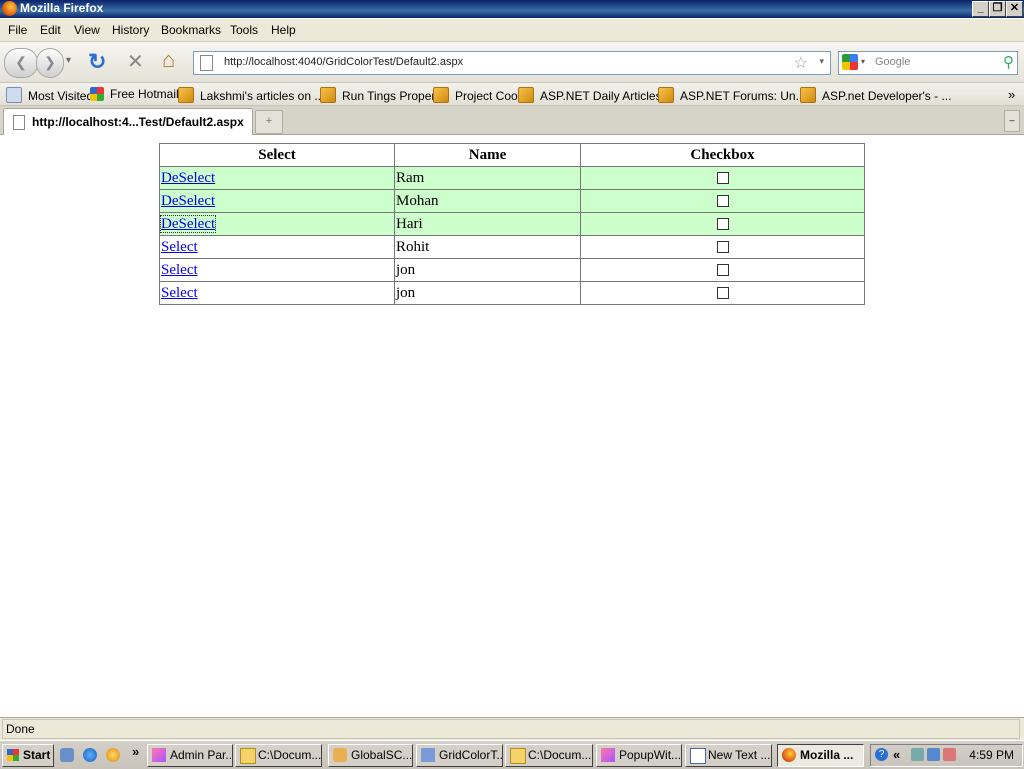  Describe the element at coordinates (134, 94) in the screenshot. I see `bookmark-free-hotmail: Free Hotmail` at that location.